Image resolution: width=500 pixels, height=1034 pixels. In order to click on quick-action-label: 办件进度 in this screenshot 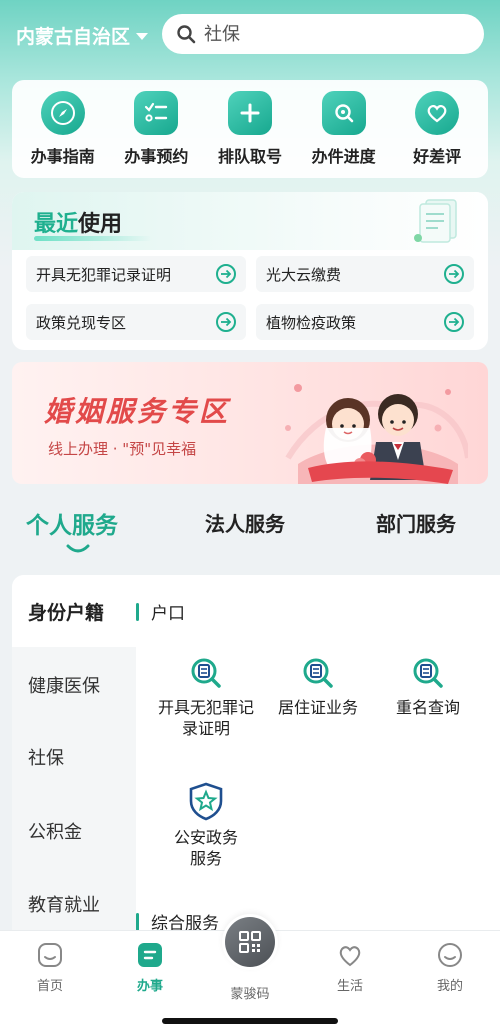, I will do `click(343, 156)`.